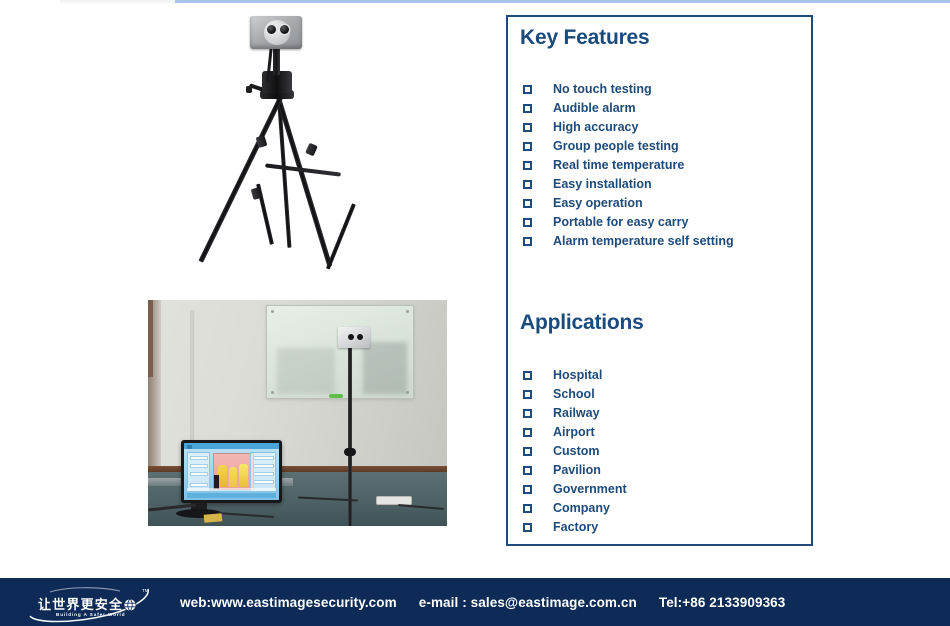 The height and width of the screenshot is (626, 950). I want to click on whiteboard-marker, so click(336, 396).